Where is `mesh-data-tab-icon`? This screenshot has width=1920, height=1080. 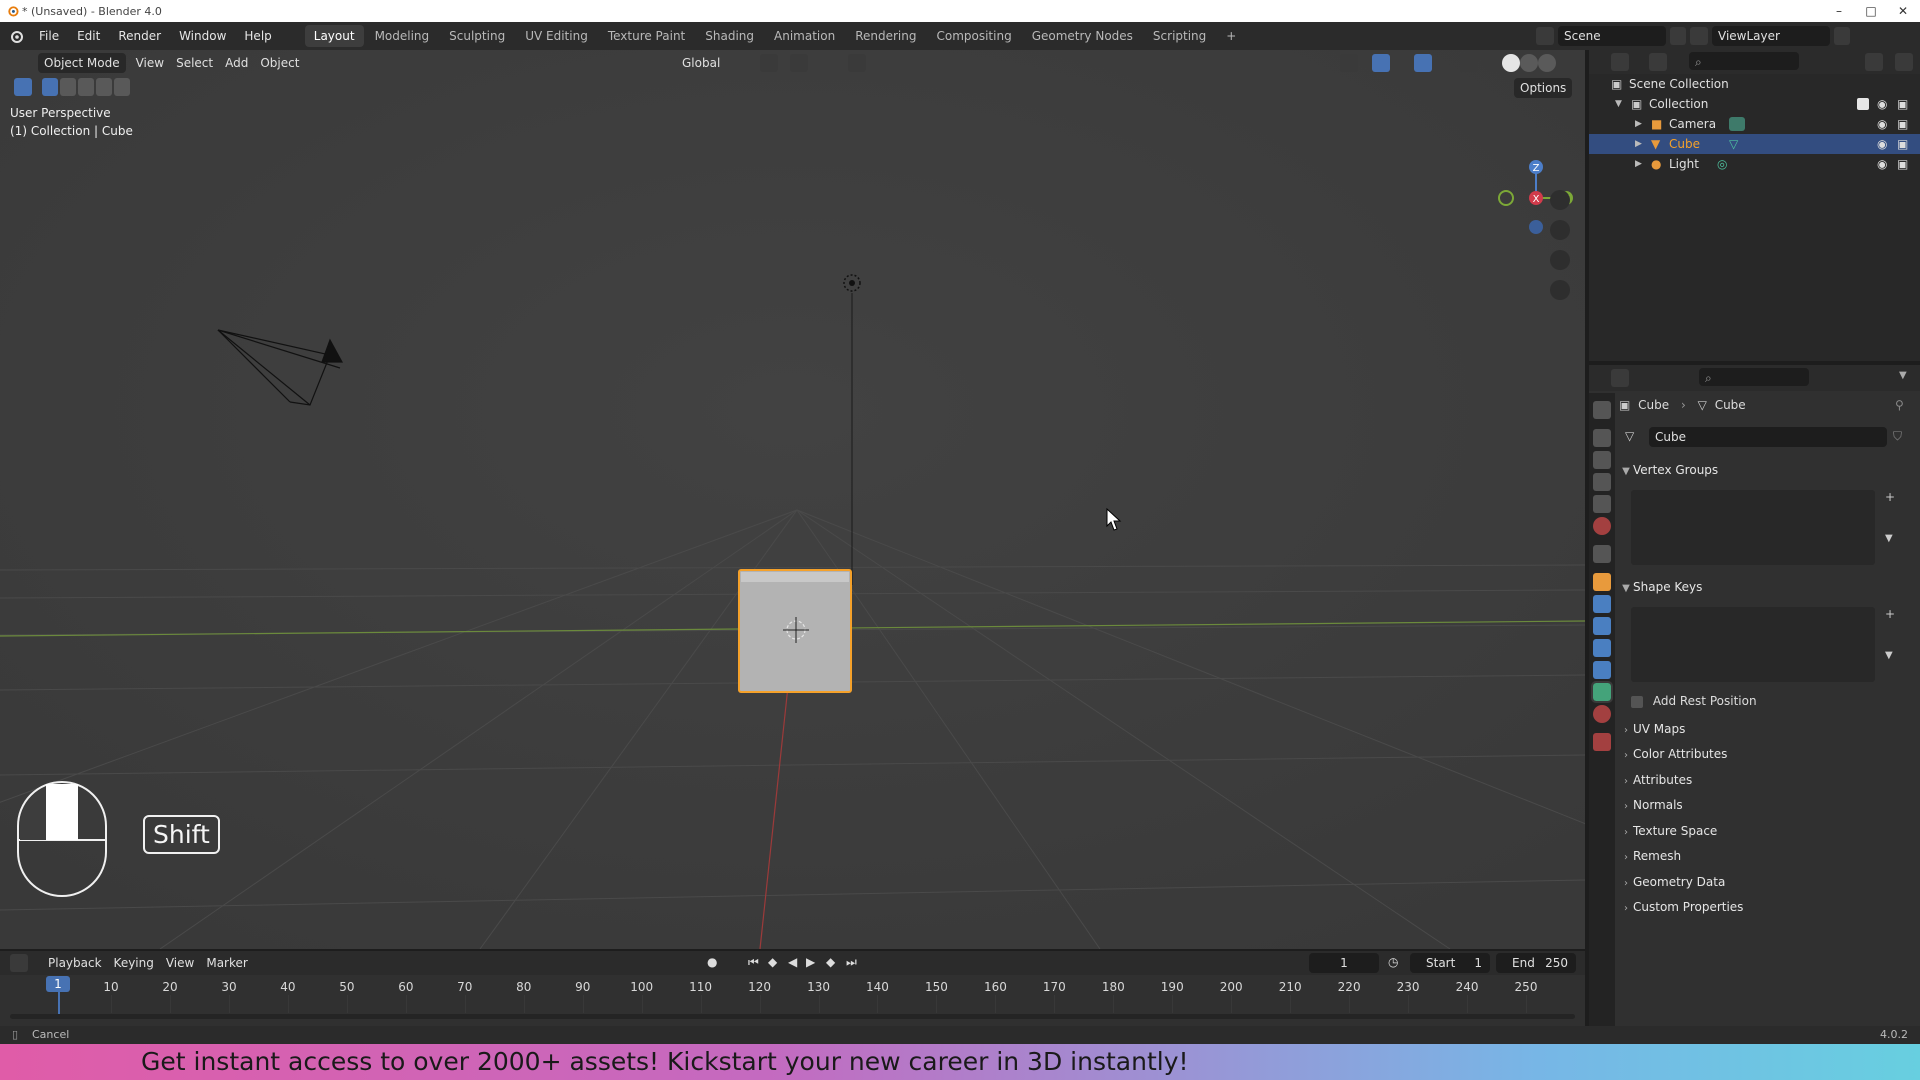 mesh-data-tab-icon is located at coordinates (1602, 692).